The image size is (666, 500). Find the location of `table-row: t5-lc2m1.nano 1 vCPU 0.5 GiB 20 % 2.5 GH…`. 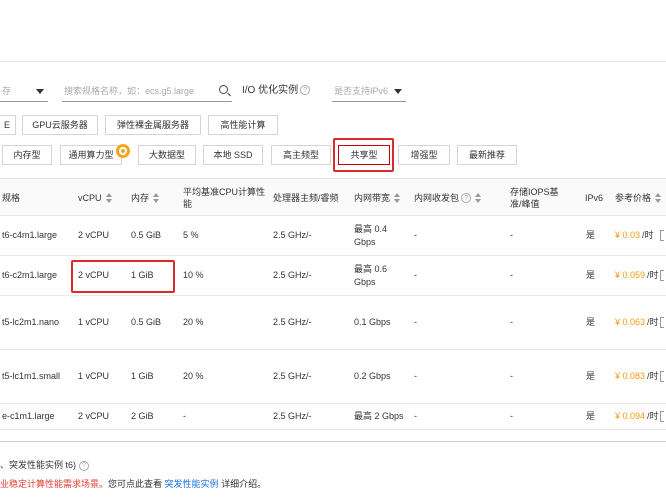

table-row: t5-lc2m1.nano 1 vCPU 0.5 GiB 20 % 2.5 GH… is located at coordinates (333, 323).